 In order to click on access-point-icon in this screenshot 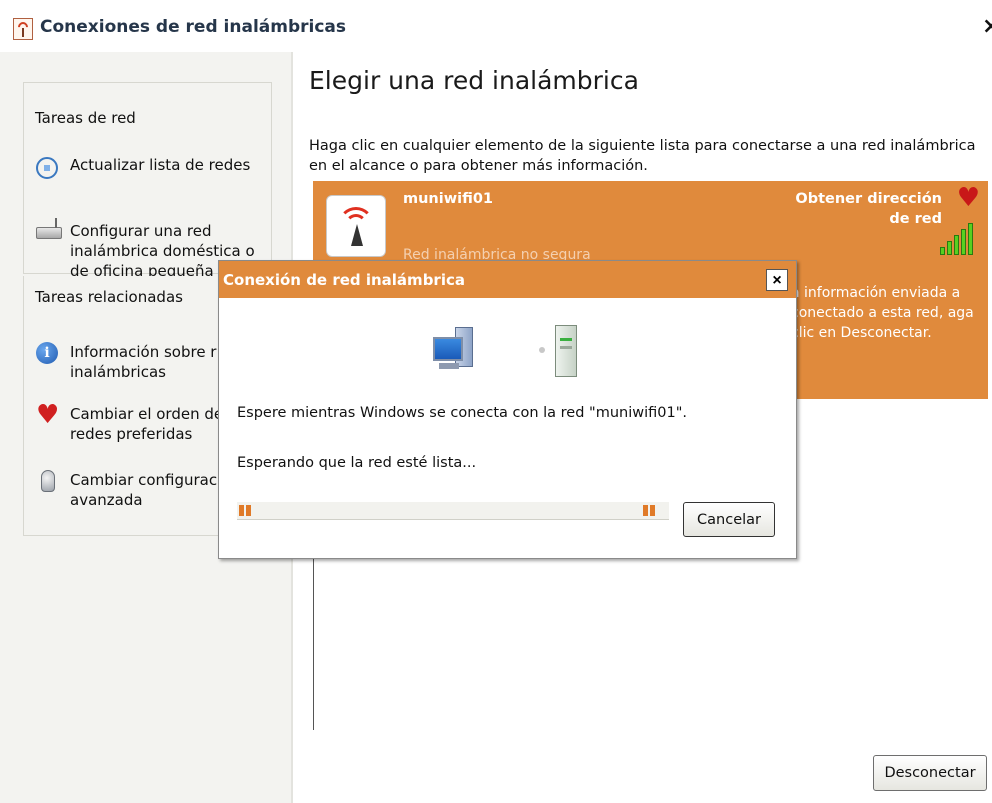, I will do `click(566, 351)`.